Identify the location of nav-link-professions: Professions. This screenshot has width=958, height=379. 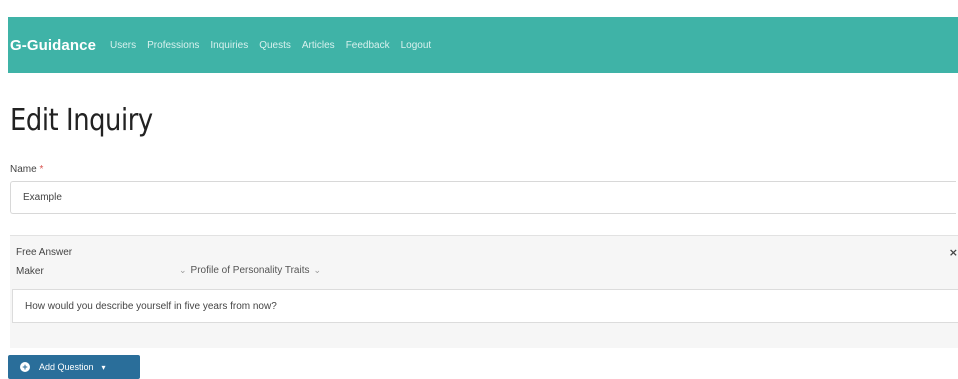
(173, 45).